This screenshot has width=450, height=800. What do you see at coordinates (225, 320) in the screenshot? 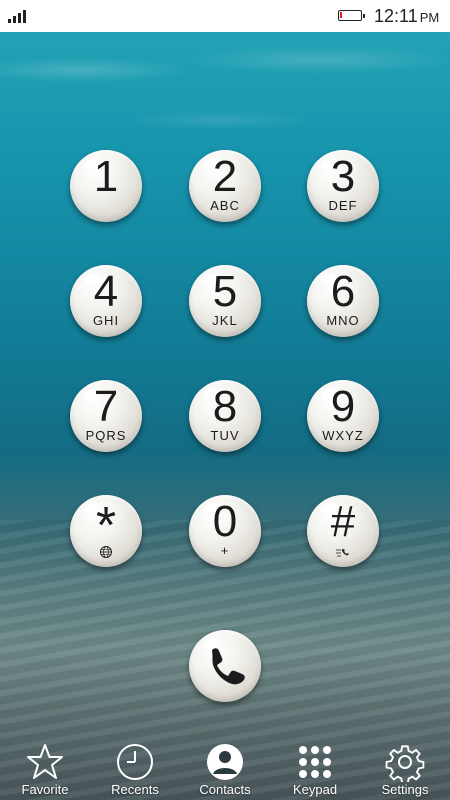
I see `key-letters: JKL` at bounding box center [225, 320].